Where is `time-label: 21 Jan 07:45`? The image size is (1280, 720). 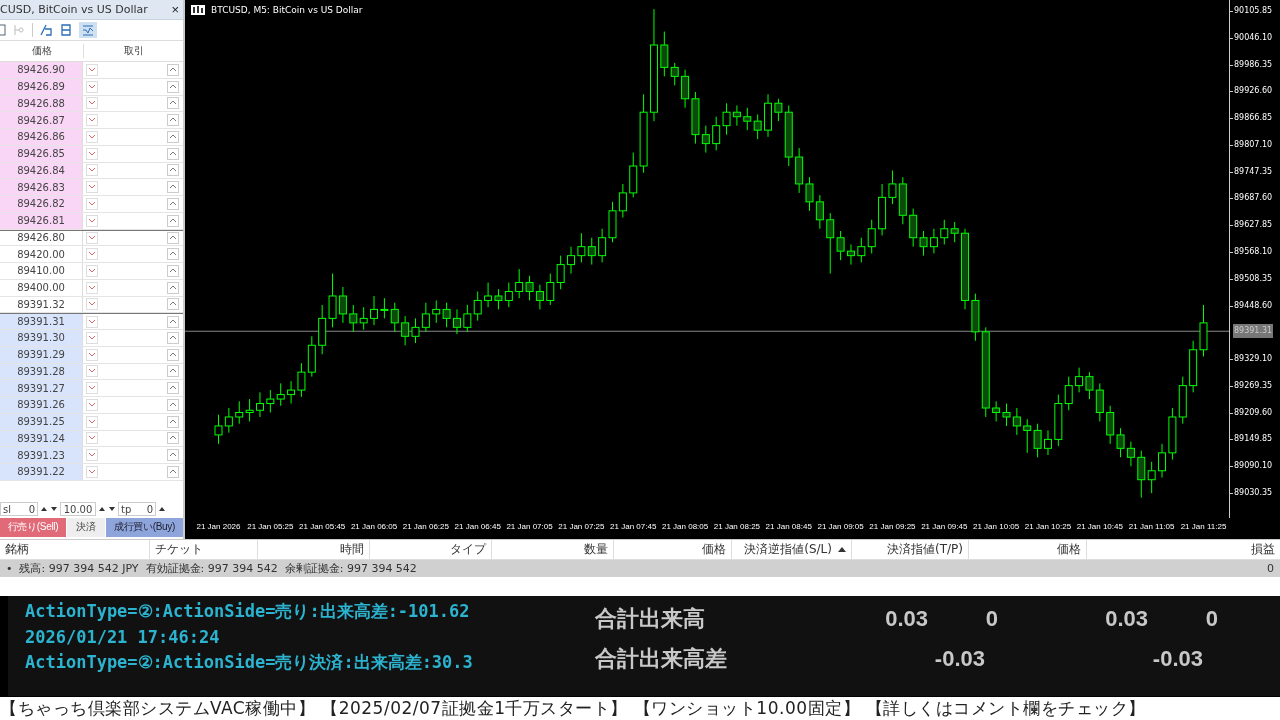 time-label: 21 Jan 07:45 is located at coordinates (633, 526).